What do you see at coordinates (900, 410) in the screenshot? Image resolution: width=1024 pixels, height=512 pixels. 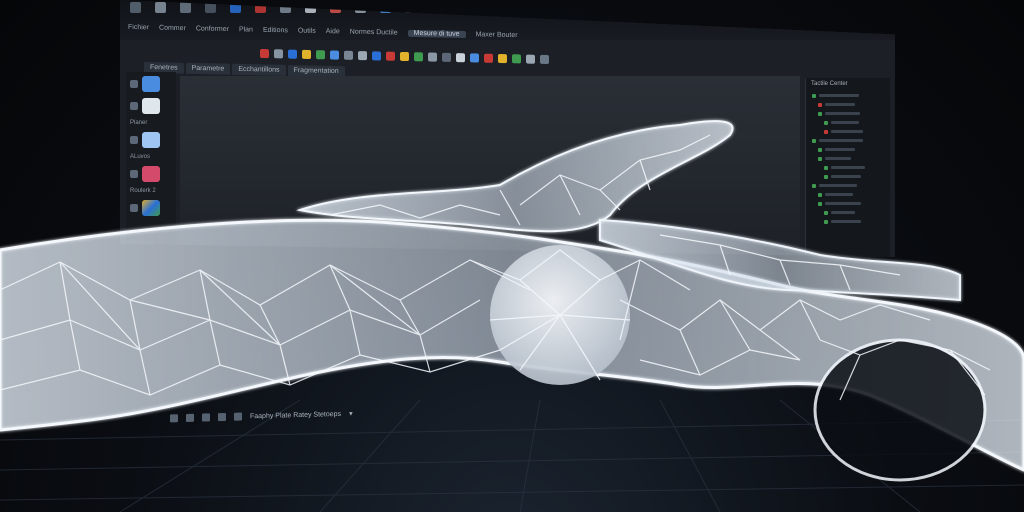 I see `mesh-opening` at bounding box center [900, 410].